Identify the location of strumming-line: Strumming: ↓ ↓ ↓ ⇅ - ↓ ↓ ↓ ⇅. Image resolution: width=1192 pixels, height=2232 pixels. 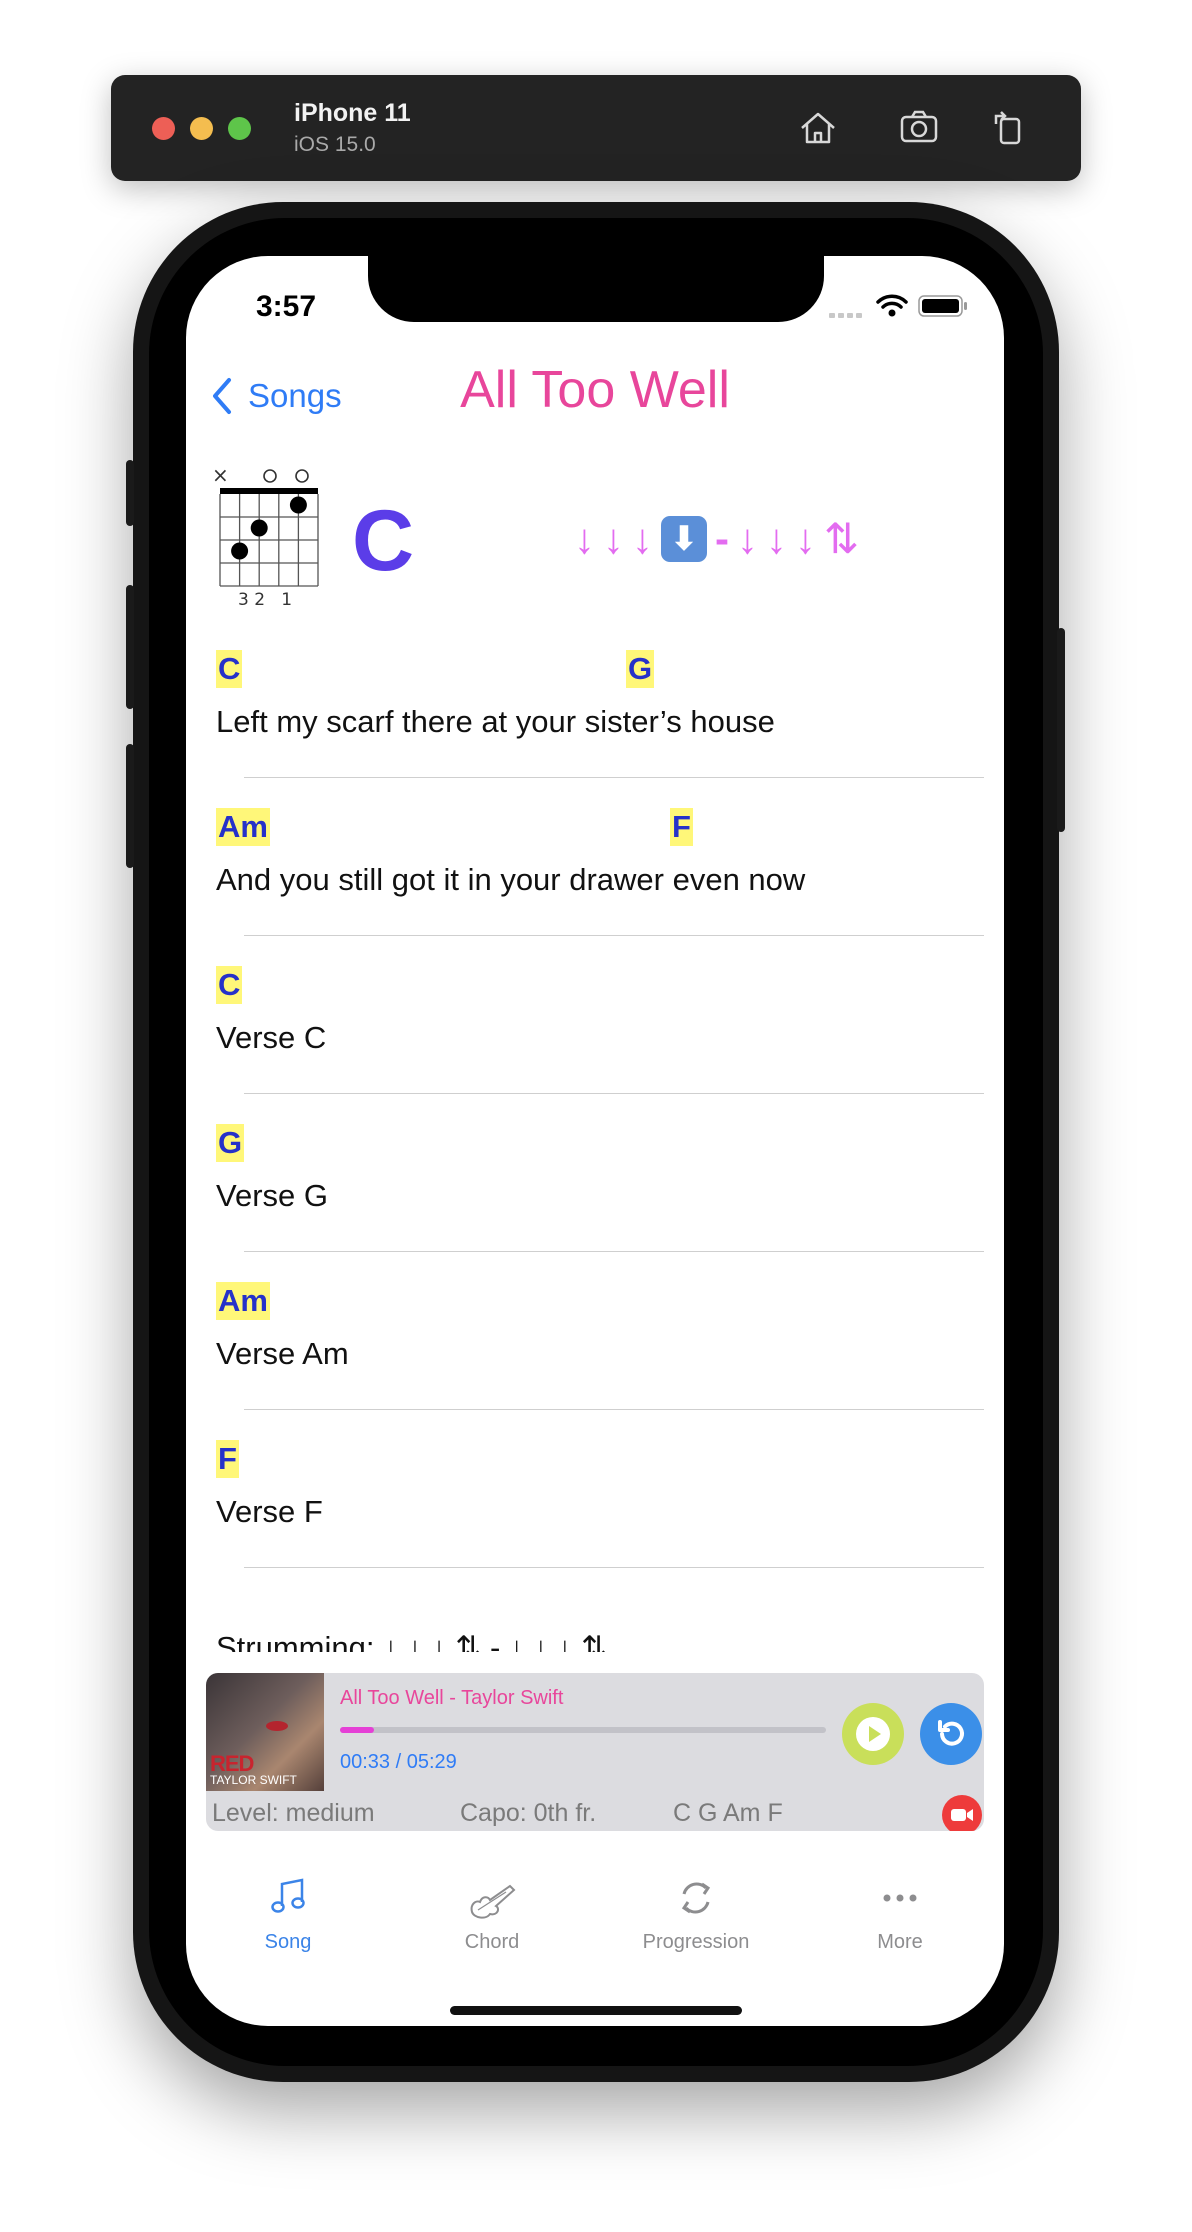
(412, 1641).